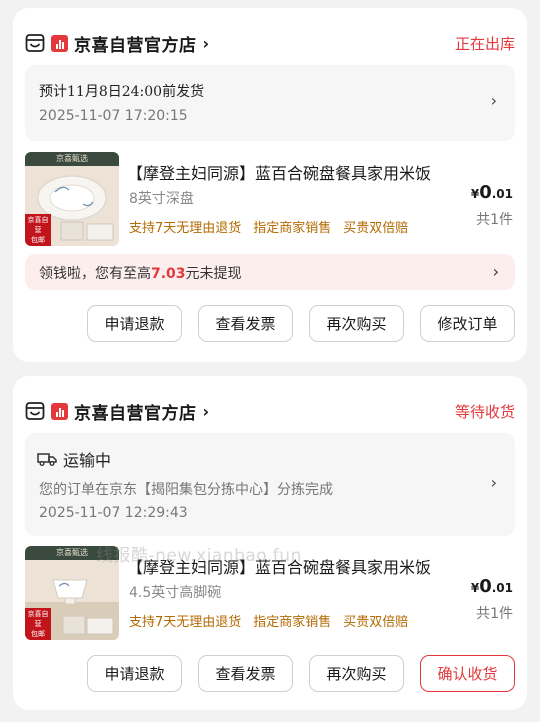  Describe the element at coordinates (74, 459) in the screenshot. I see `shipping-title: 运输中` at that location.